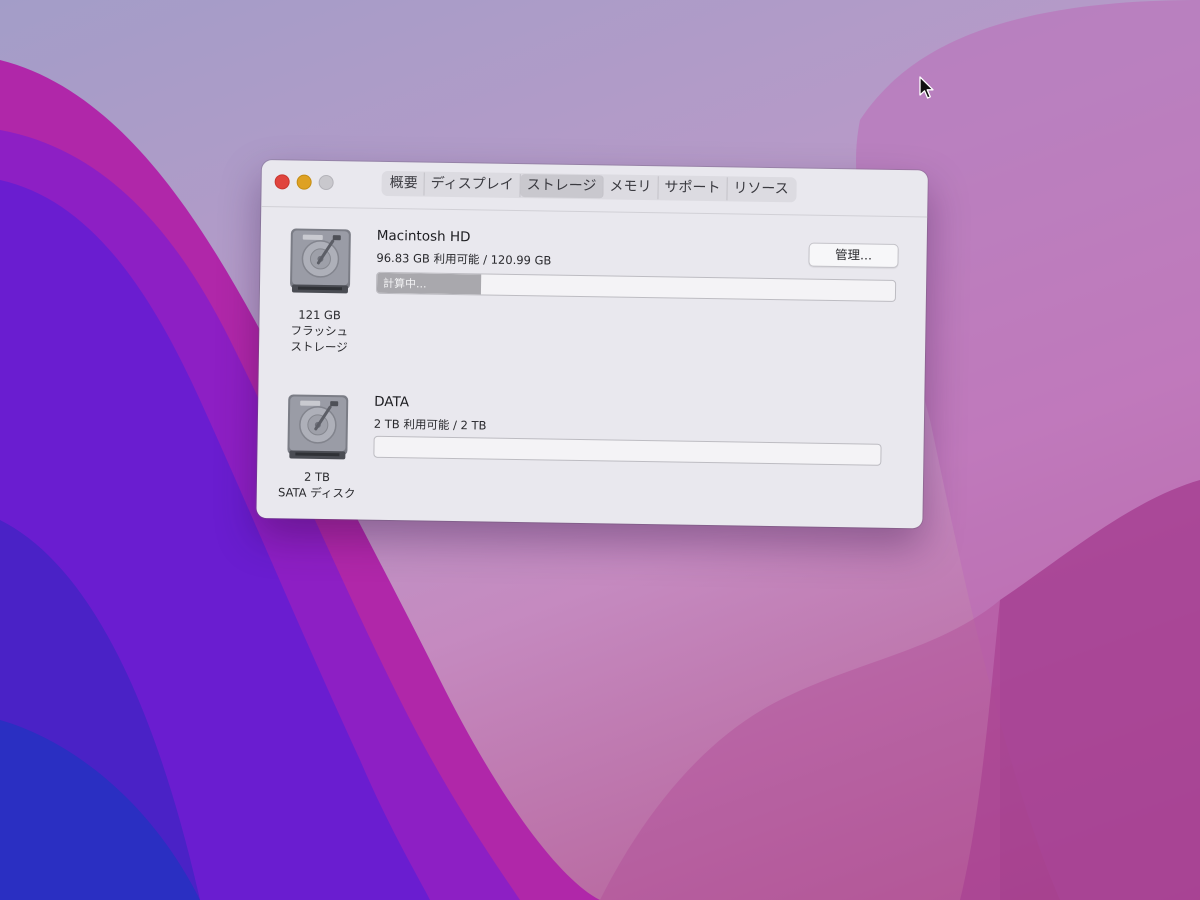 Image resolution: width=1200 pixels, height=900 pixels. I want to click on drive-capacity-caption: 121 GB フラッシュ ストレージ, so click(319, 331).